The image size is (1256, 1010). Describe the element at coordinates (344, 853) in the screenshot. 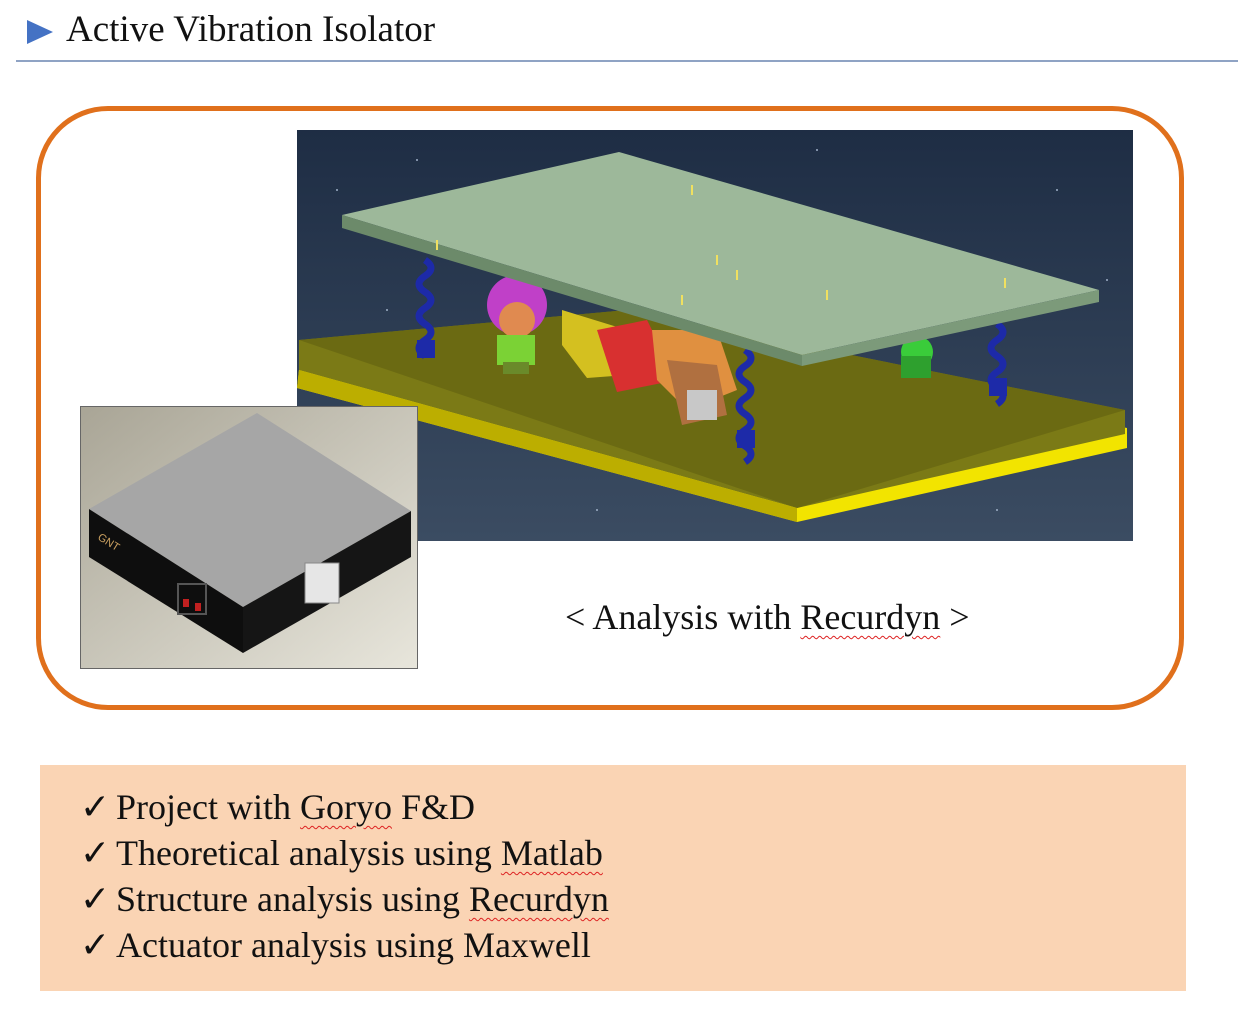

I see `bullet-item: ✓ Theoretical analysis using Matlab` at that location.